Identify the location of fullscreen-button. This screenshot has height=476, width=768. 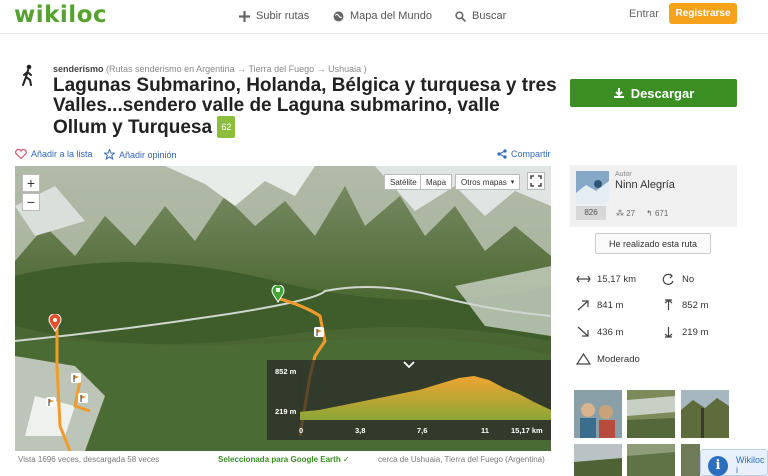
(536, 181).